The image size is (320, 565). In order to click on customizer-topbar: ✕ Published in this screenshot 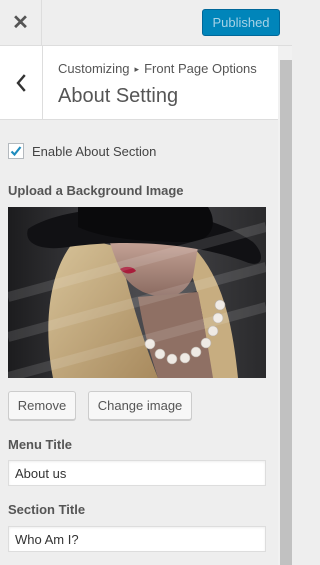, I will do `click(146, 23)`.